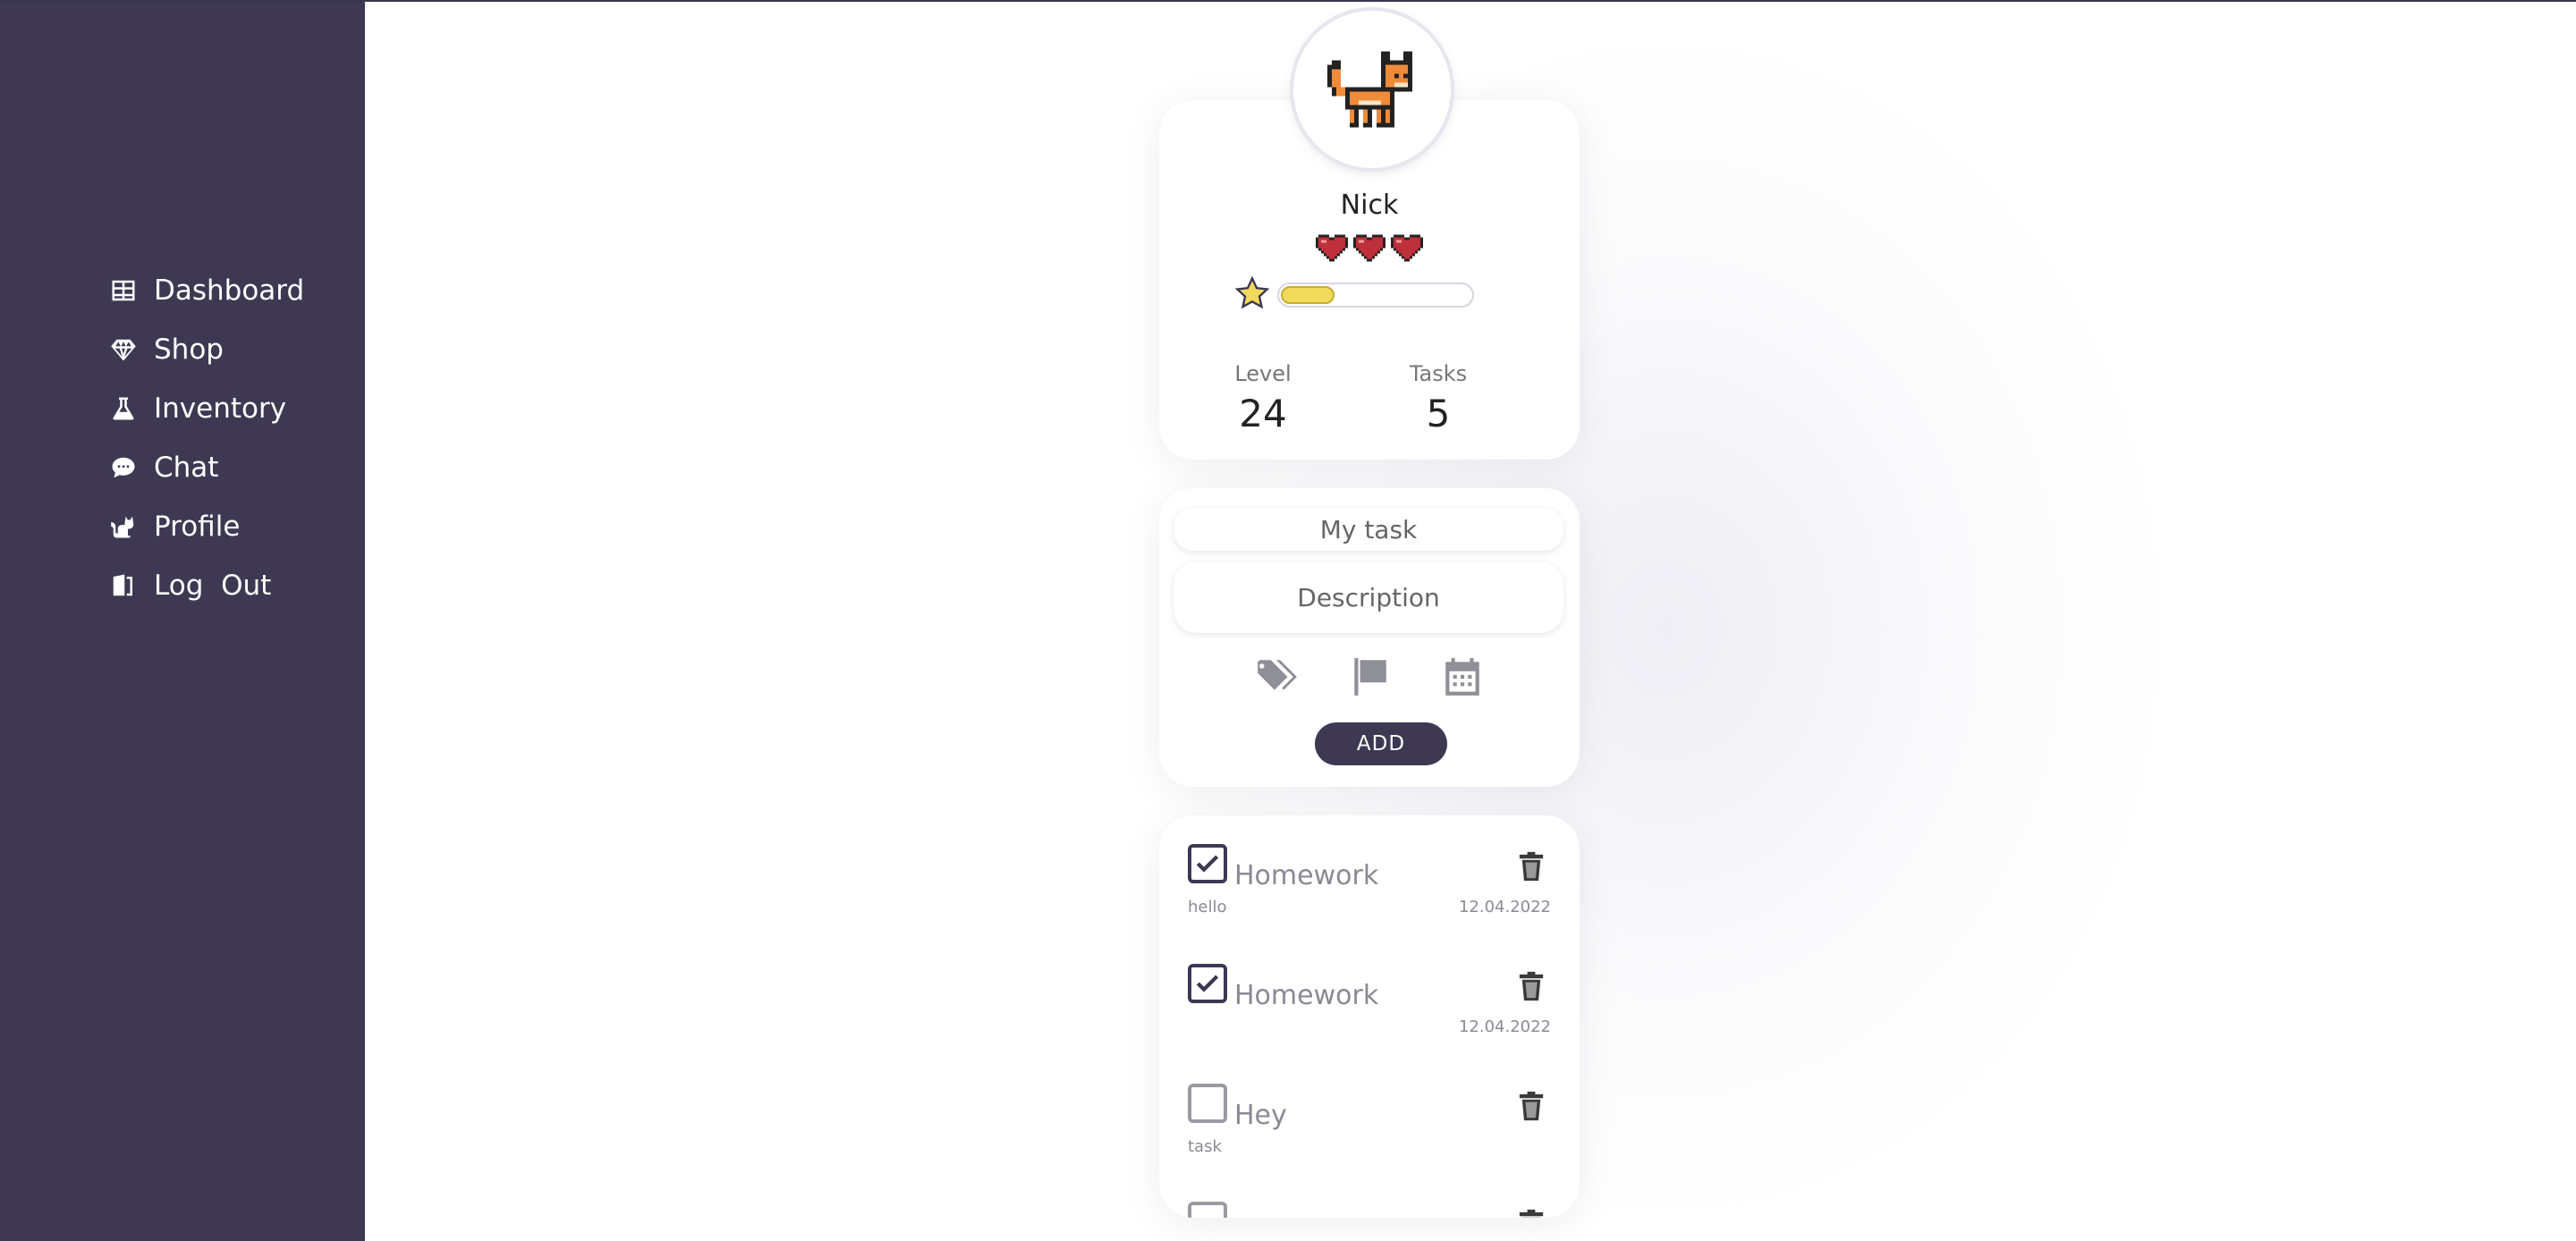 This screenshot has height=1241, width=2576. I want to click on tasks-value: 5, so click(1438, 413).